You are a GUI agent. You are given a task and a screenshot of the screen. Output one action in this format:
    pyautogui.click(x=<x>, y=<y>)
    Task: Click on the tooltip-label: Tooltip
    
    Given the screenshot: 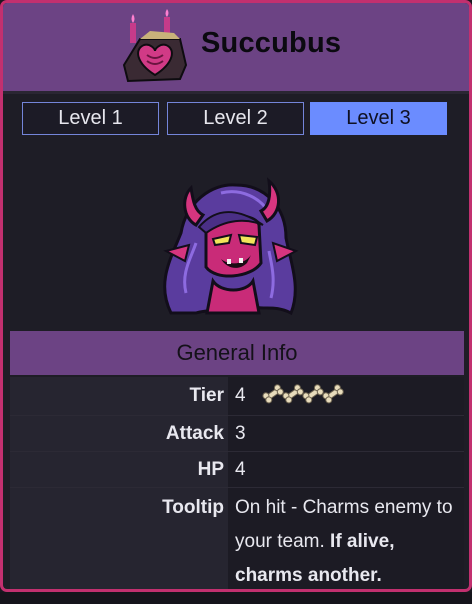 What is the action you would take?
    pyautogui.click(x=119, y=538)
    